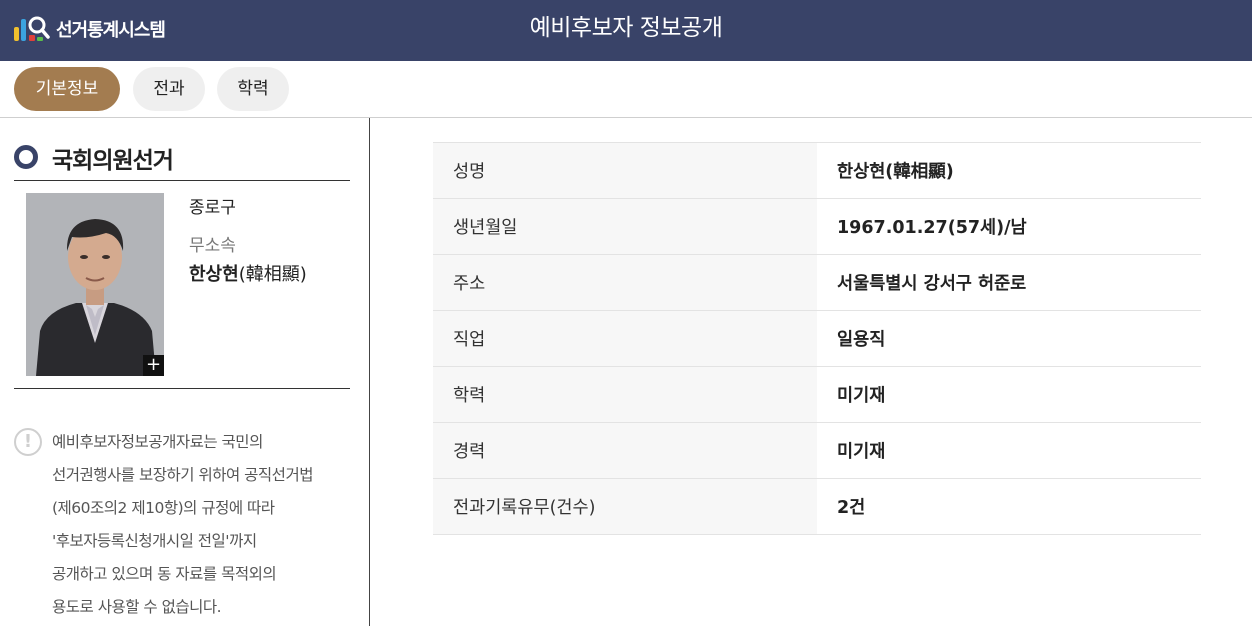  Describe the element at coordinates (1009, 450) in the screenshot. I see `row-value-career: 미기재` at that location.